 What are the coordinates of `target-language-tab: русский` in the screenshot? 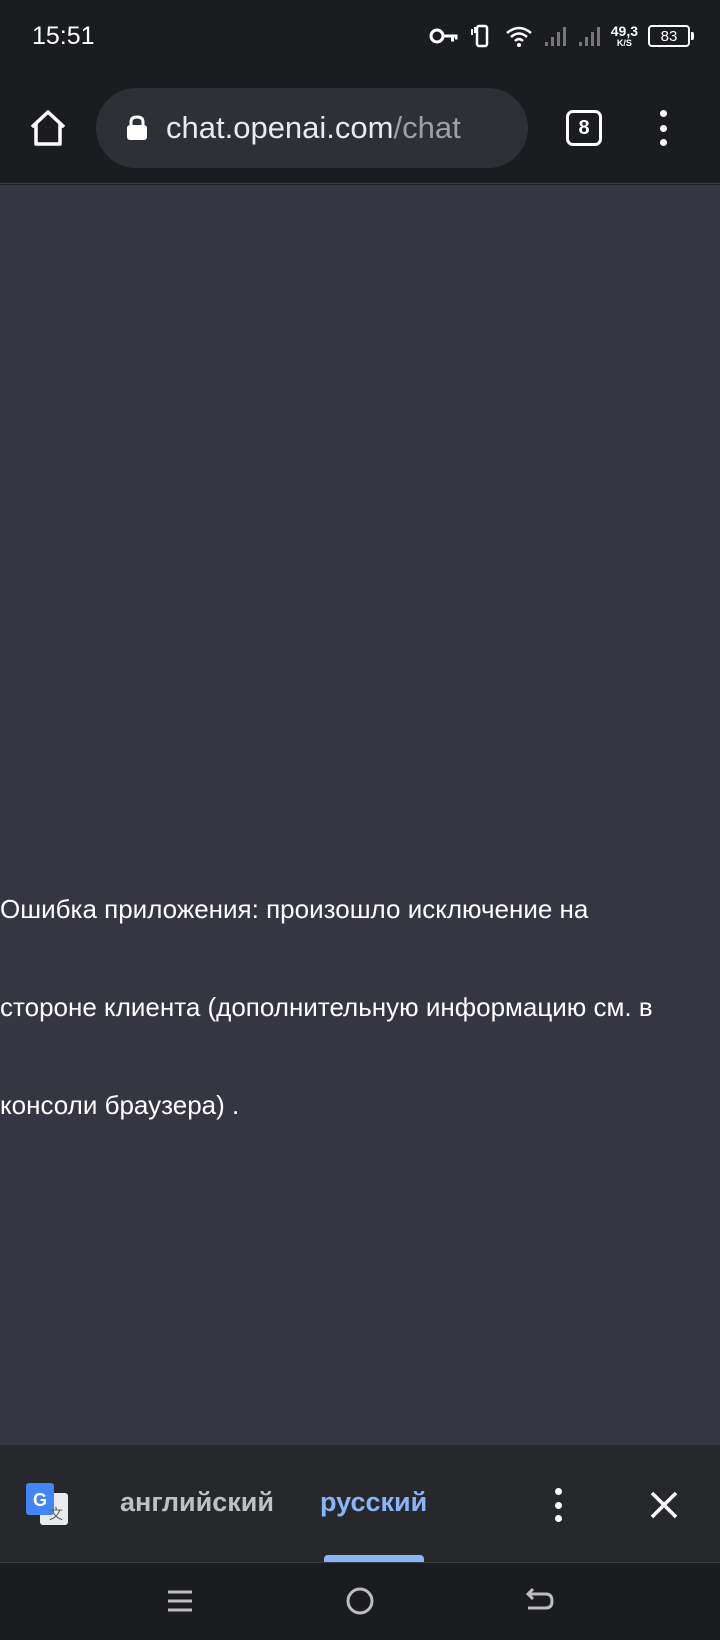 It's located at (373, 1502).